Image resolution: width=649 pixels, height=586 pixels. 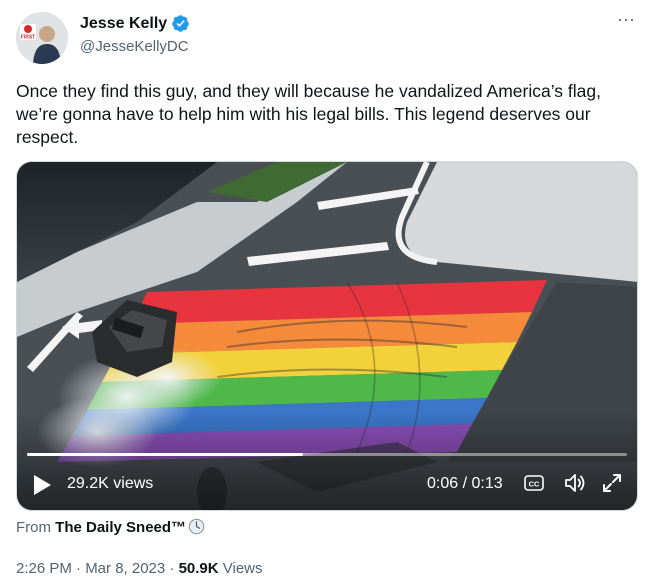 I want to click on source-prefix: From, so click(x=33, y=527).